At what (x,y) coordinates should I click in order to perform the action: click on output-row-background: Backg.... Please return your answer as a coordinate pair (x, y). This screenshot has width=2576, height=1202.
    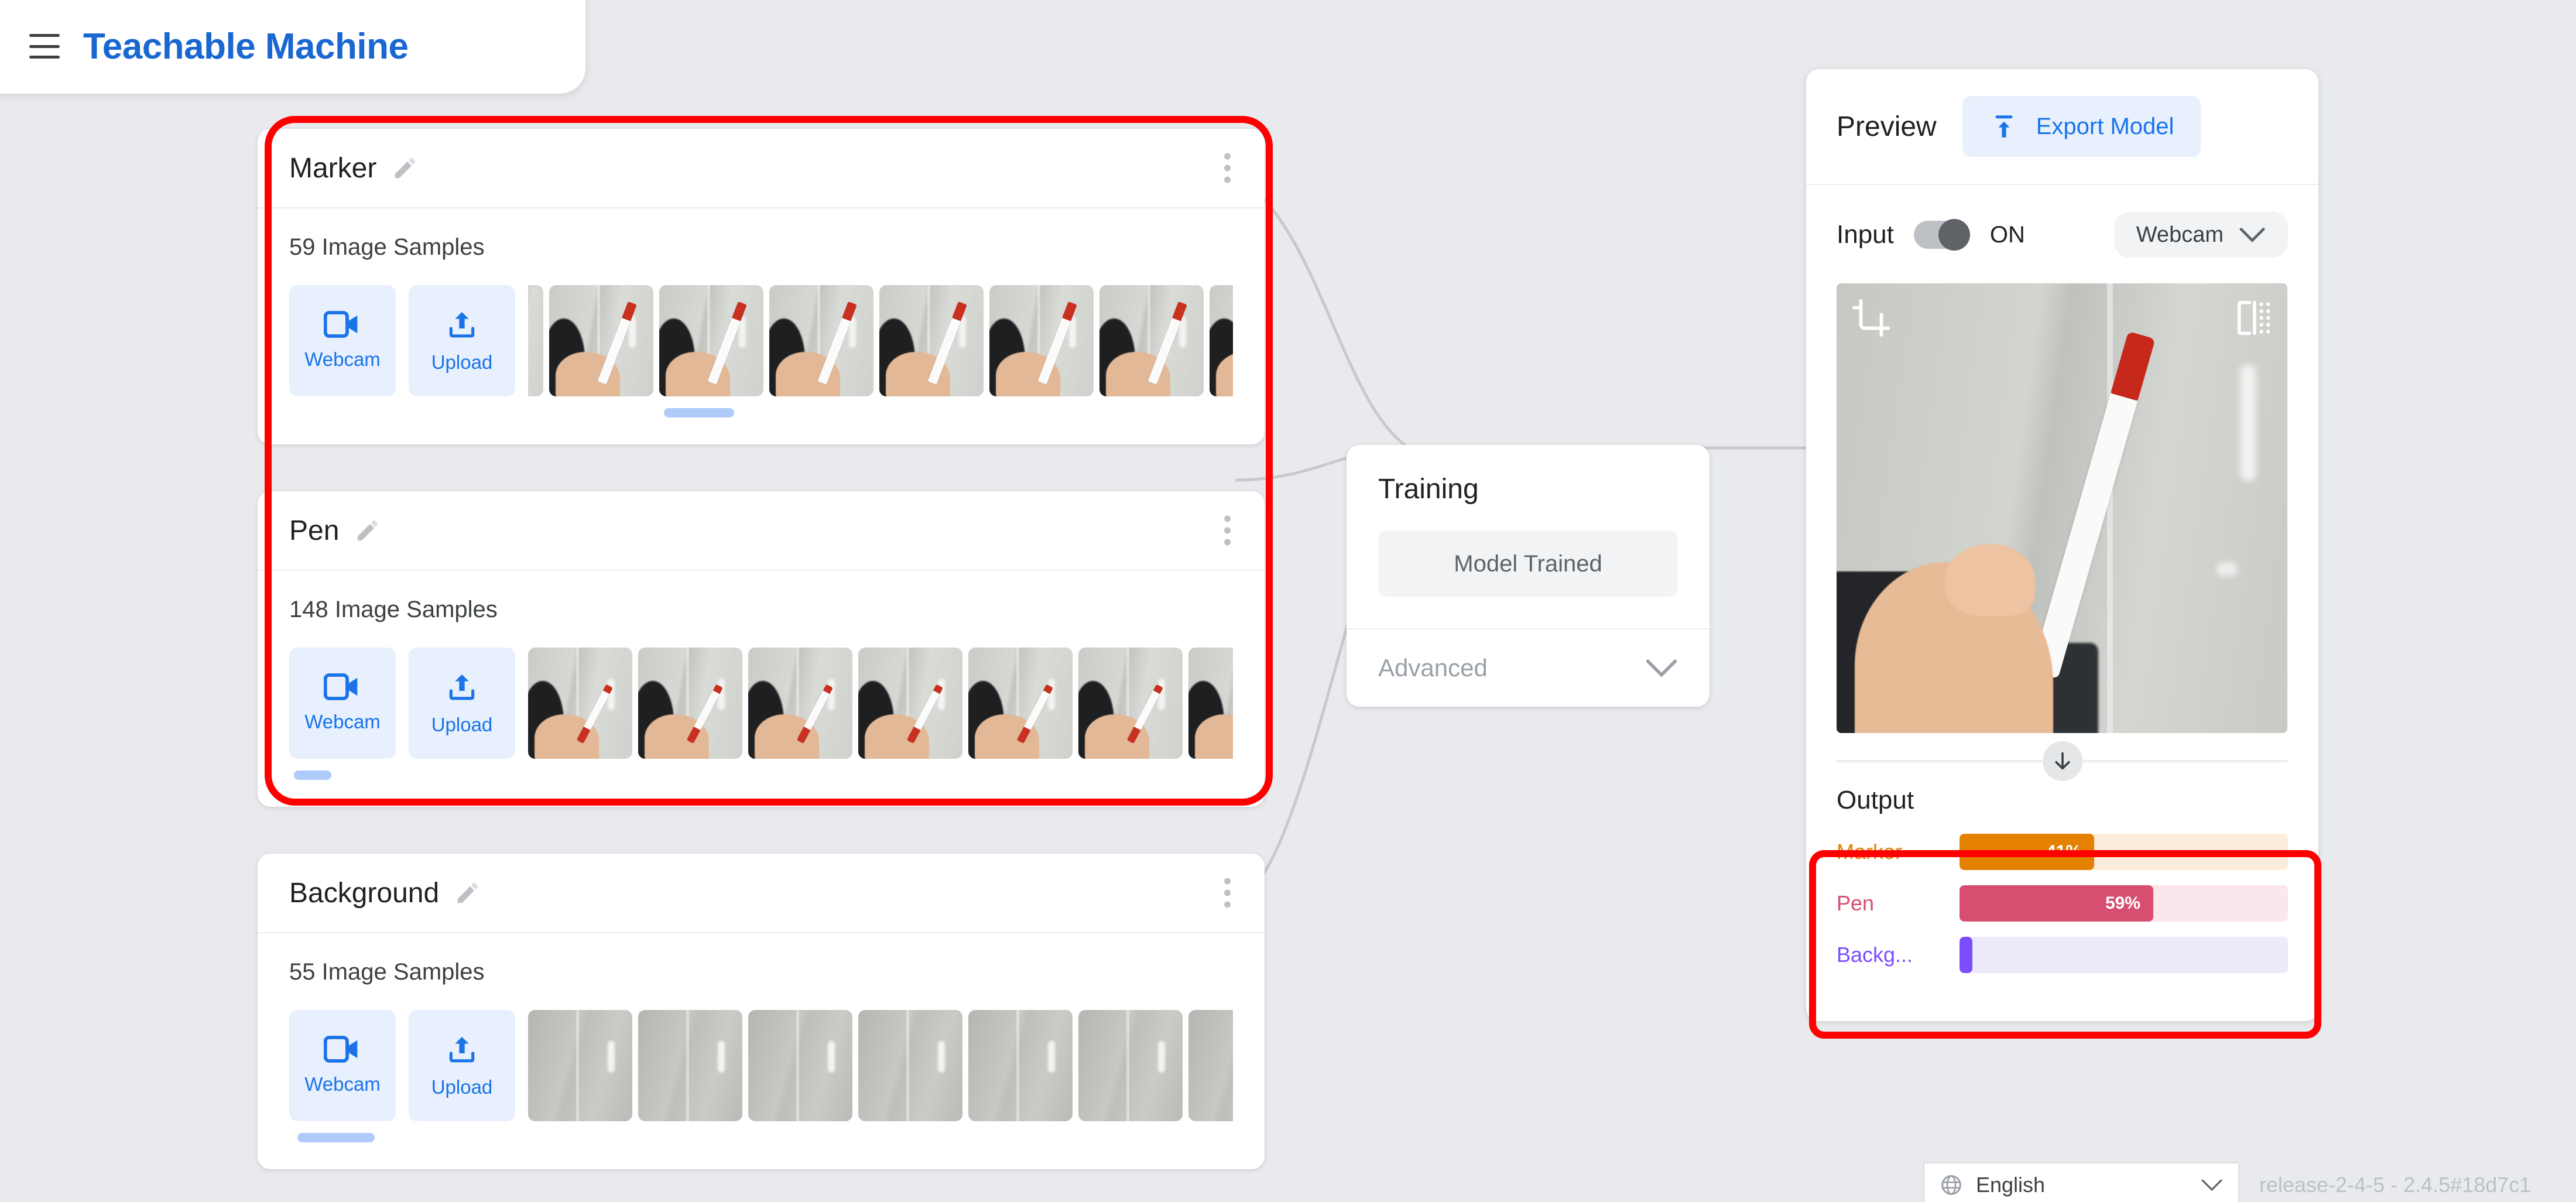
    Looking at the image, I should click on (2062, 955).